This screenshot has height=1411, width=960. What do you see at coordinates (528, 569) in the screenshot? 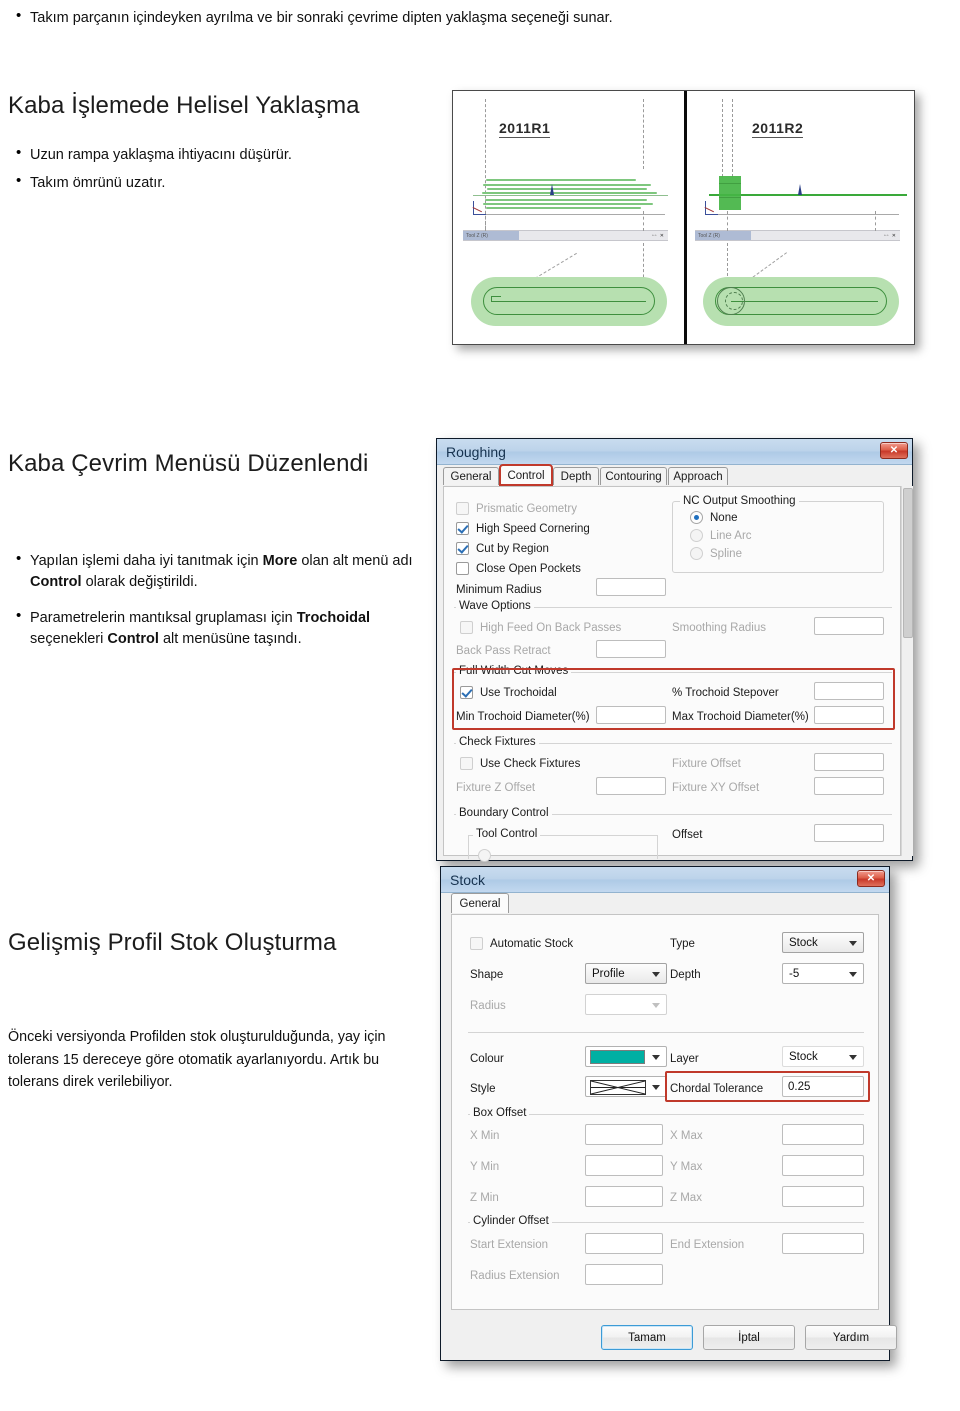
I see `close-open-pockets-label: Close Open Pockets` at bounding box center [528, 569].